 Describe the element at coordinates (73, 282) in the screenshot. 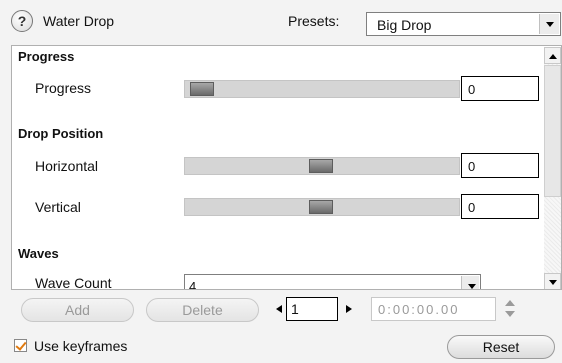

I see `wave-count-label: Wave Count` at that location.